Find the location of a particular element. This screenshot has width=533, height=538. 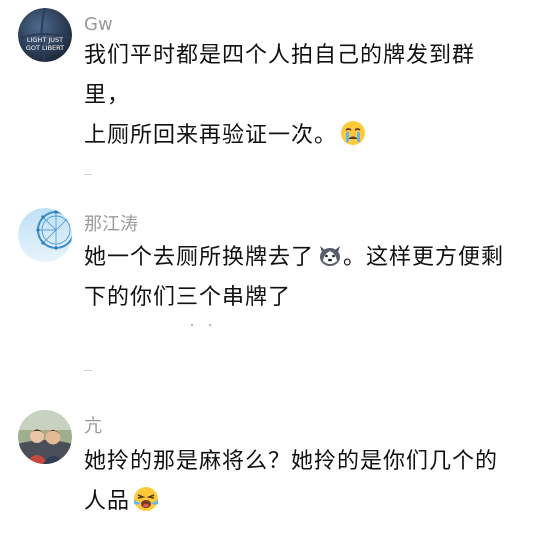

comment-text-line-2-text: 上厕所回来再验证一次。 is located at coordinates (211, 135).